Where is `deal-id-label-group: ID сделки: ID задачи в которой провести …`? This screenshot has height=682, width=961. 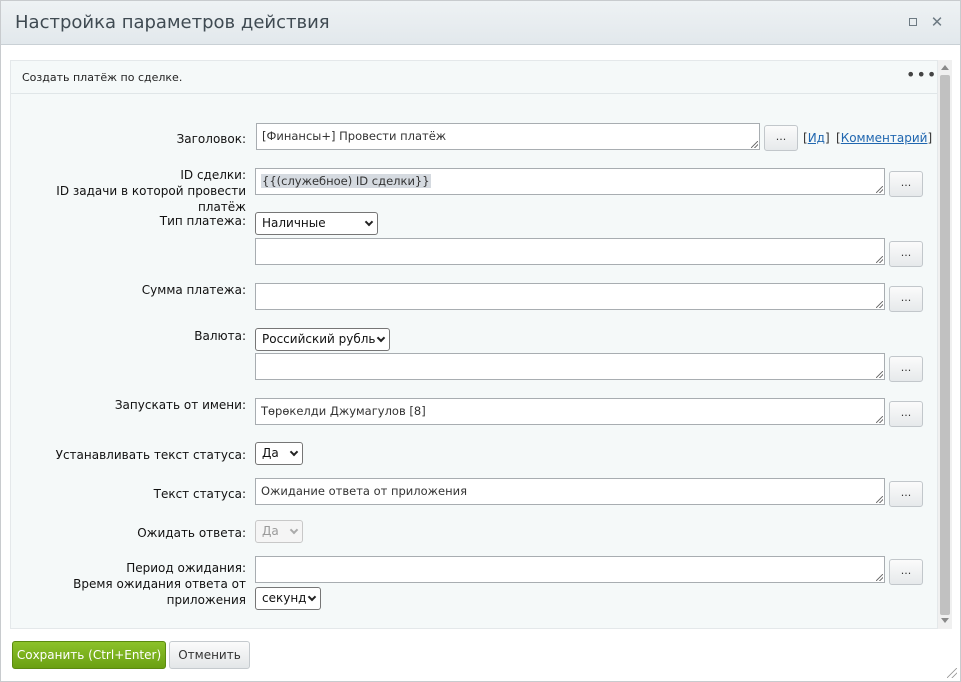
deal-id-label-group: ID сделки: ID задачи в которой провести … is located at coordinates (133, 191).